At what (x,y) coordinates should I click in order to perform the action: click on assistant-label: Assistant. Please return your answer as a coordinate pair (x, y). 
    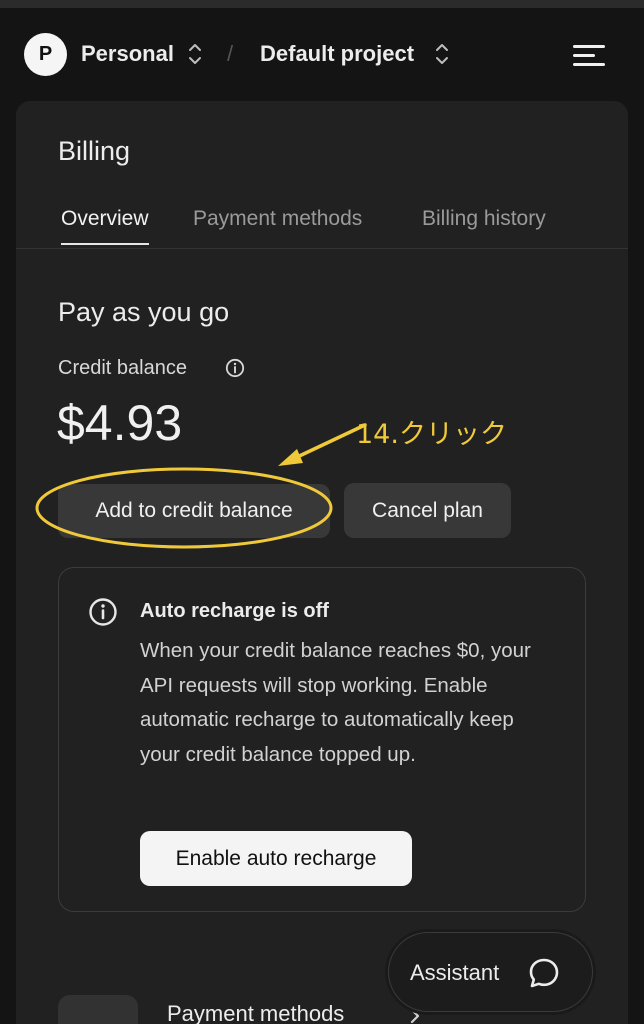
    Looking at the image, I should click on (455, 972).